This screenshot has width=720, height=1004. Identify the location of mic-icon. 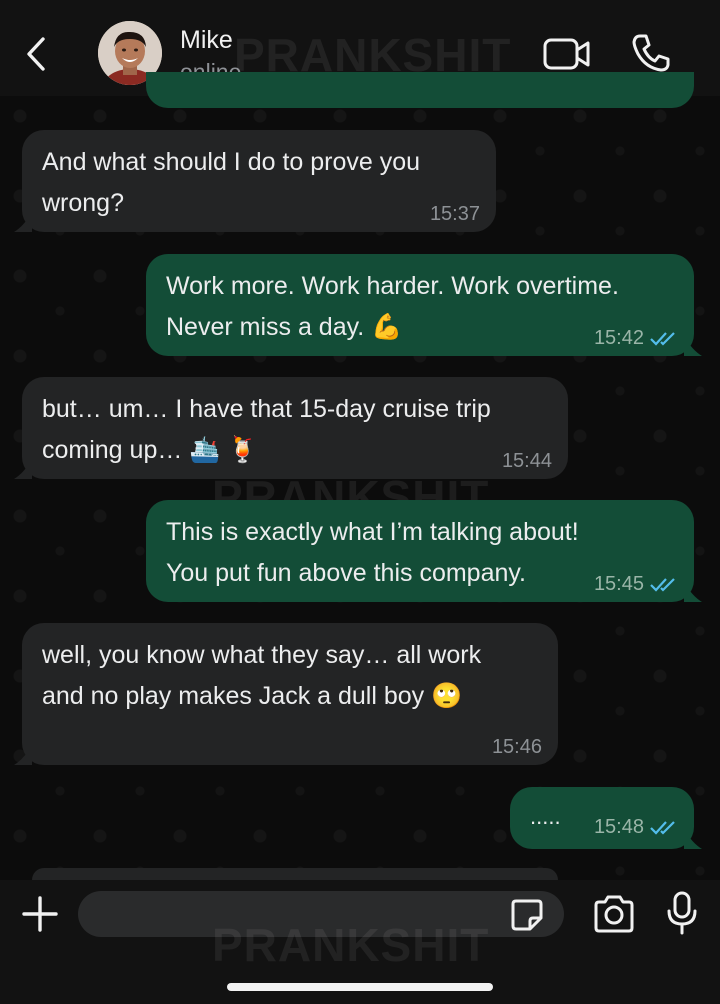
(682, 913).